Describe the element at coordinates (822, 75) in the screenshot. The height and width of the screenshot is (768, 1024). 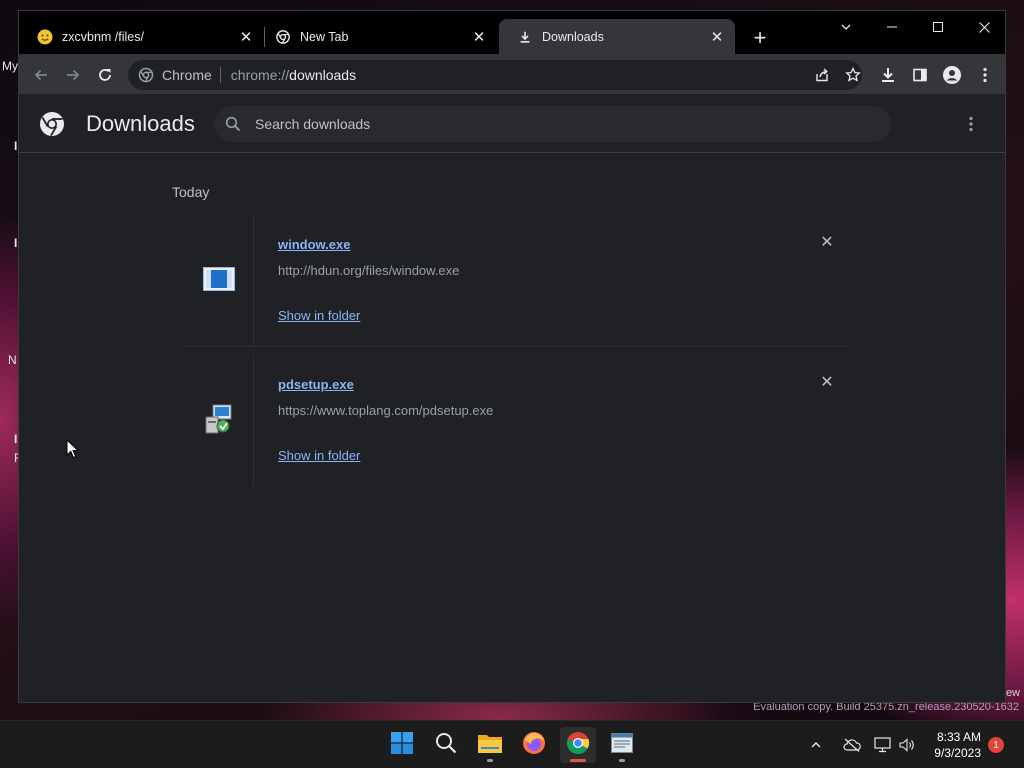
I see `share-icon` at that location.